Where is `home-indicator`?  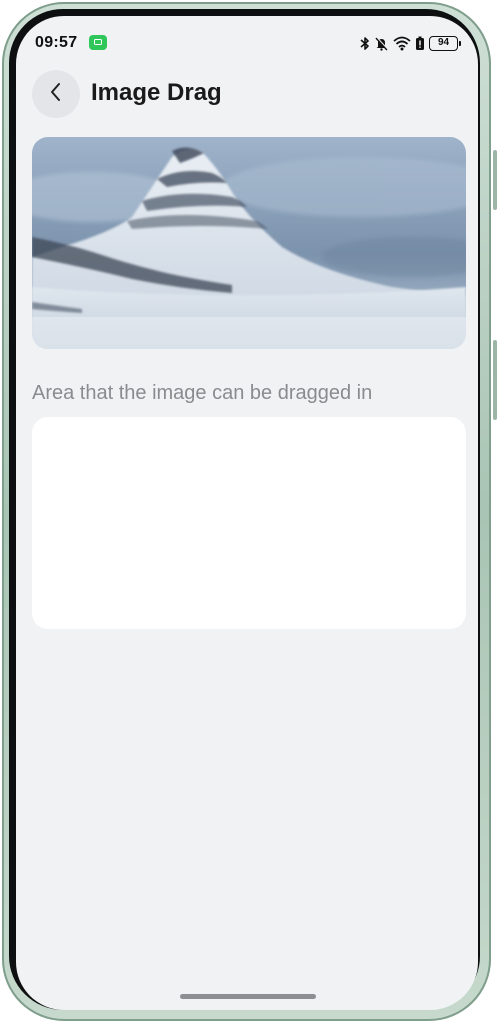 home-indicator is located at coordinates (248, 996).